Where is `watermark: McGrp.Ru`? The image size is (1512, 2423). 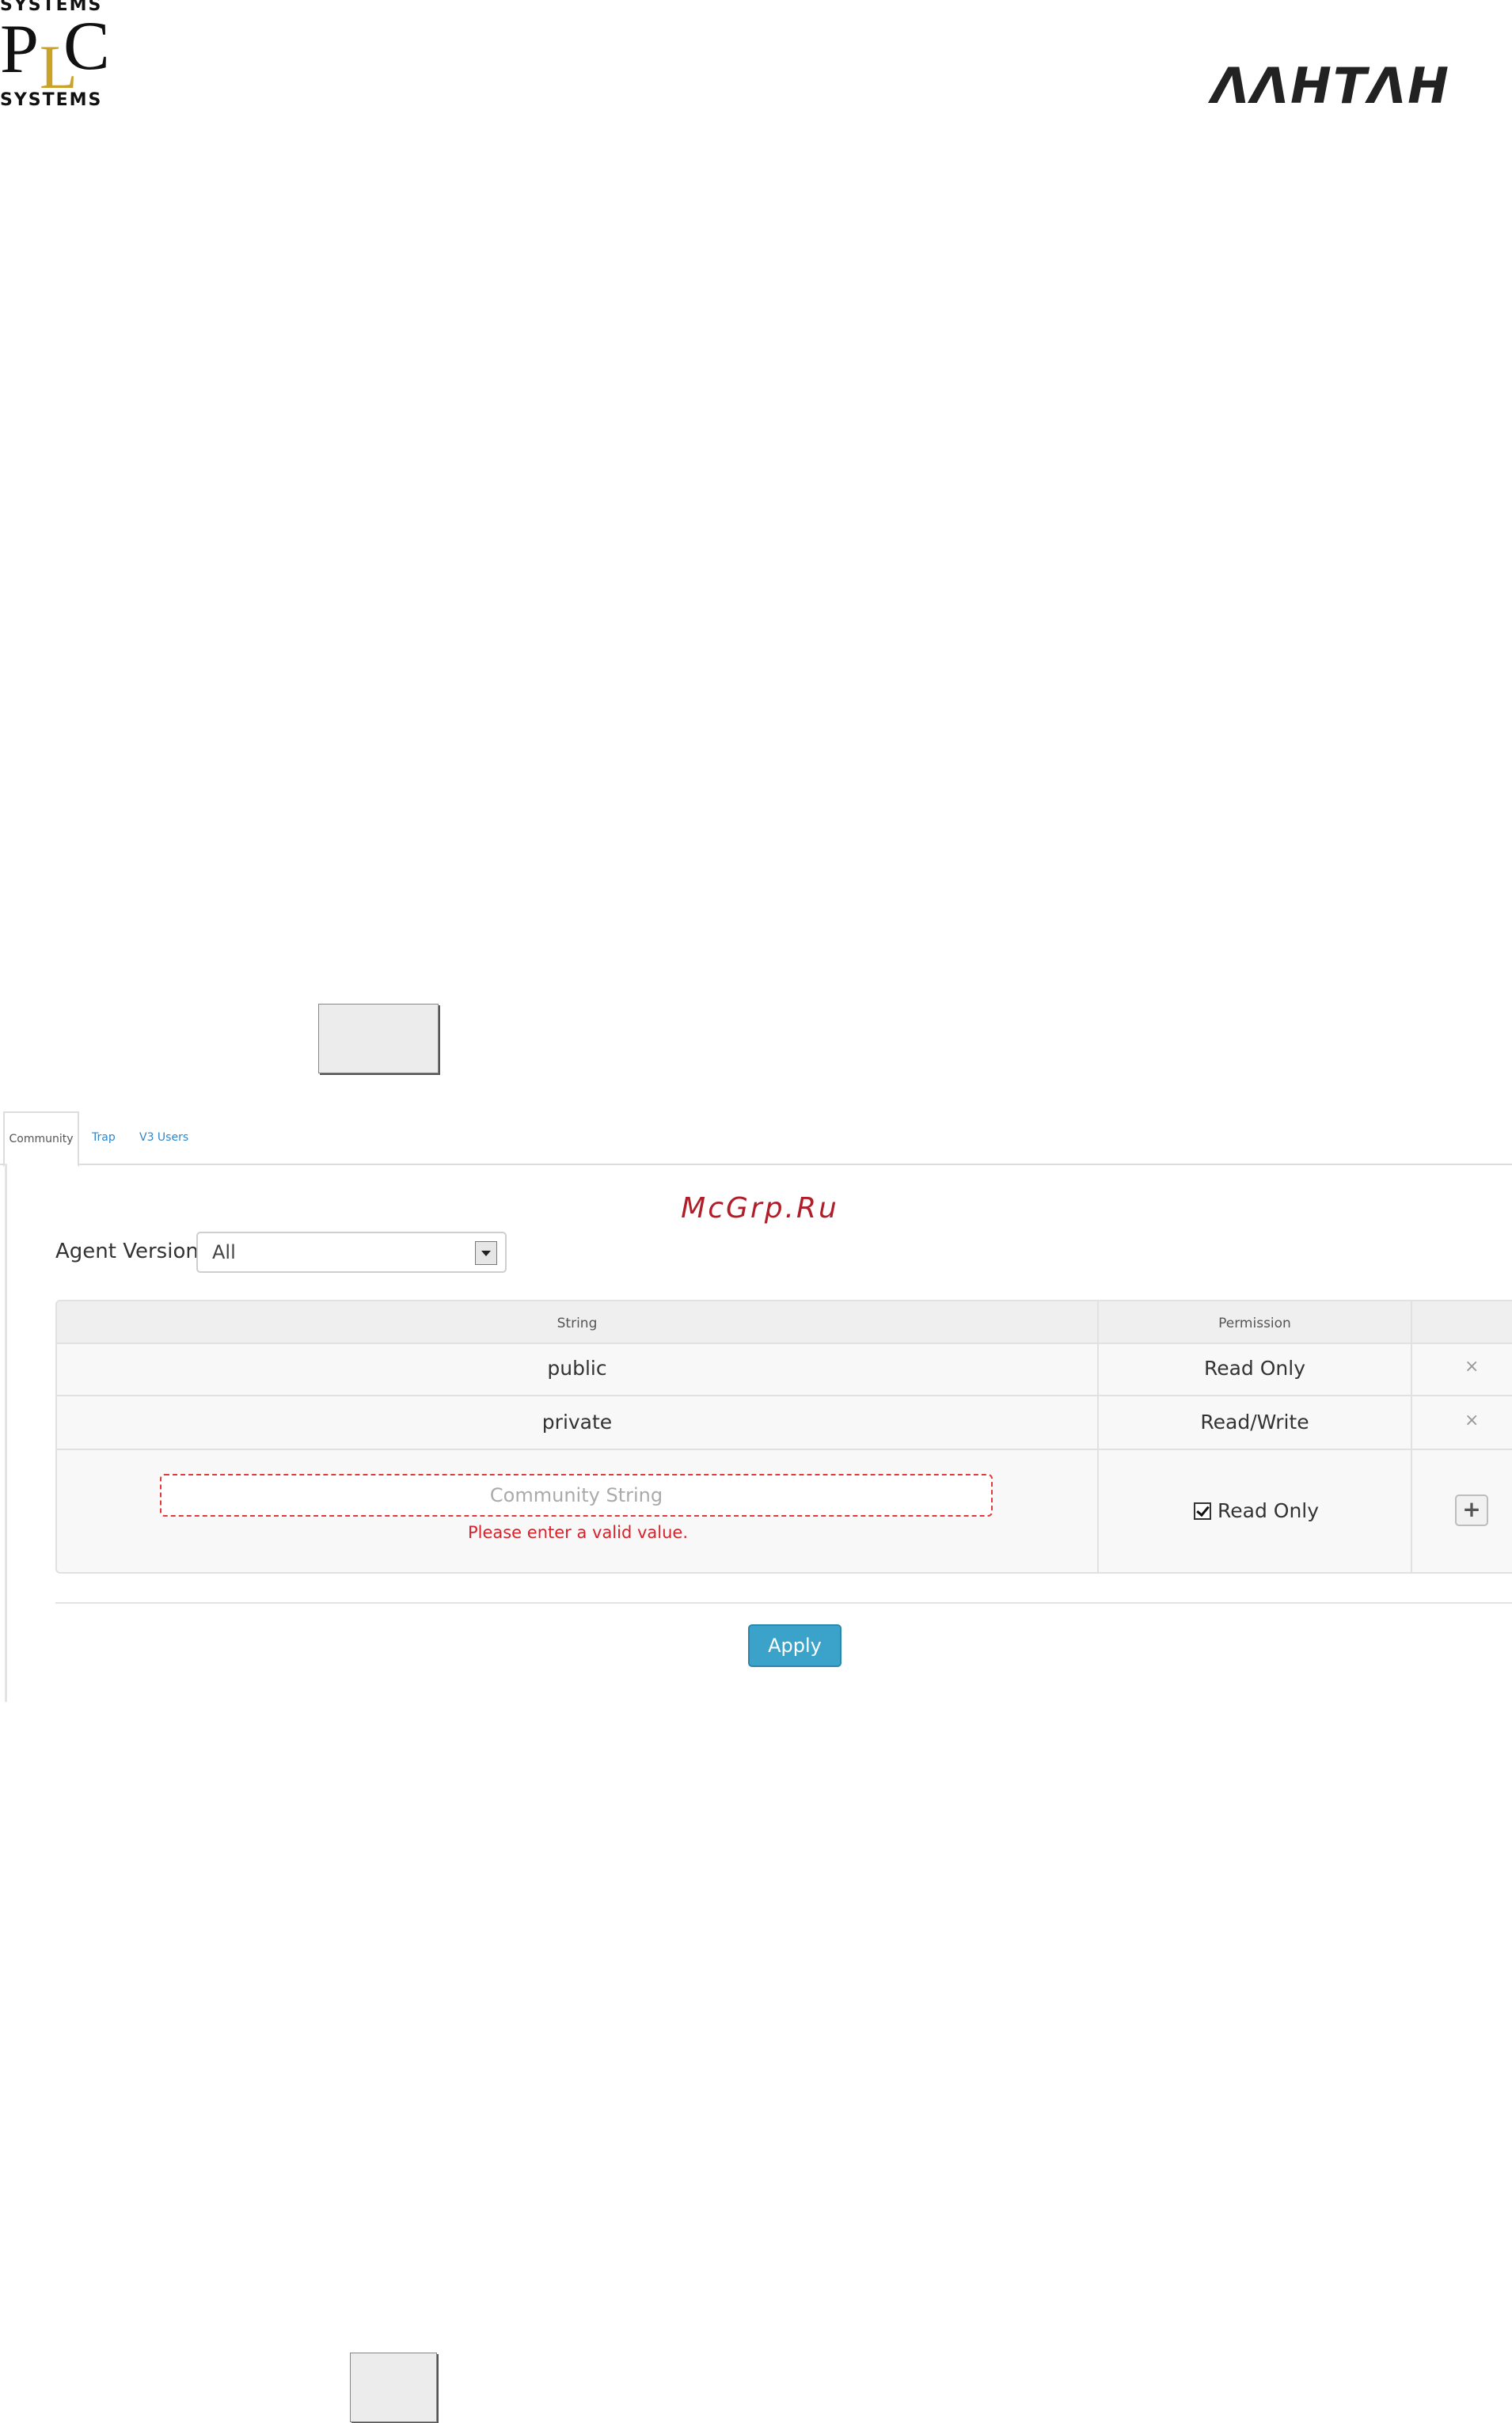 watermark: McGrp.Ru is located at coordinates (760, 1208).